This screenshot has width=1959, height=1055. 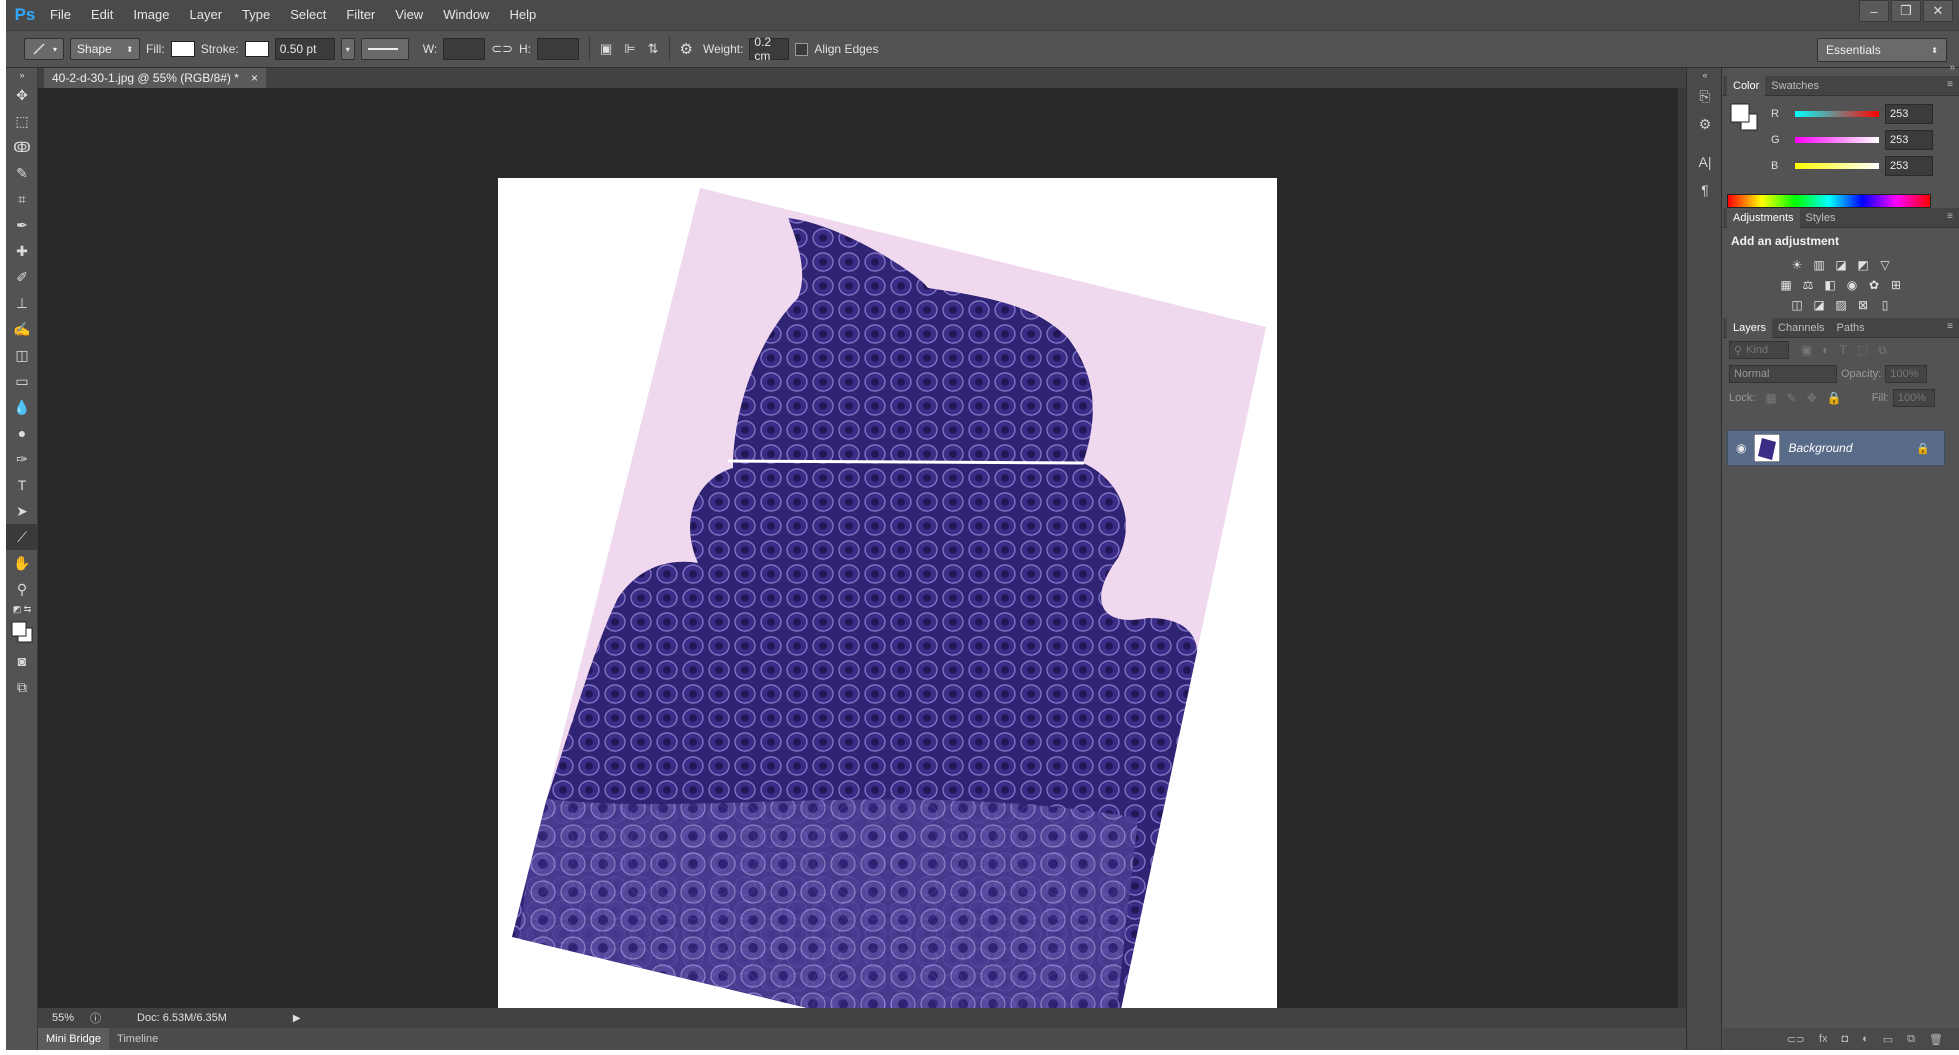 What do you see at coordinates (1923, 448) in the screenshot?
I see `lock-icon: 🔒` at bounding box center [1923, 448].